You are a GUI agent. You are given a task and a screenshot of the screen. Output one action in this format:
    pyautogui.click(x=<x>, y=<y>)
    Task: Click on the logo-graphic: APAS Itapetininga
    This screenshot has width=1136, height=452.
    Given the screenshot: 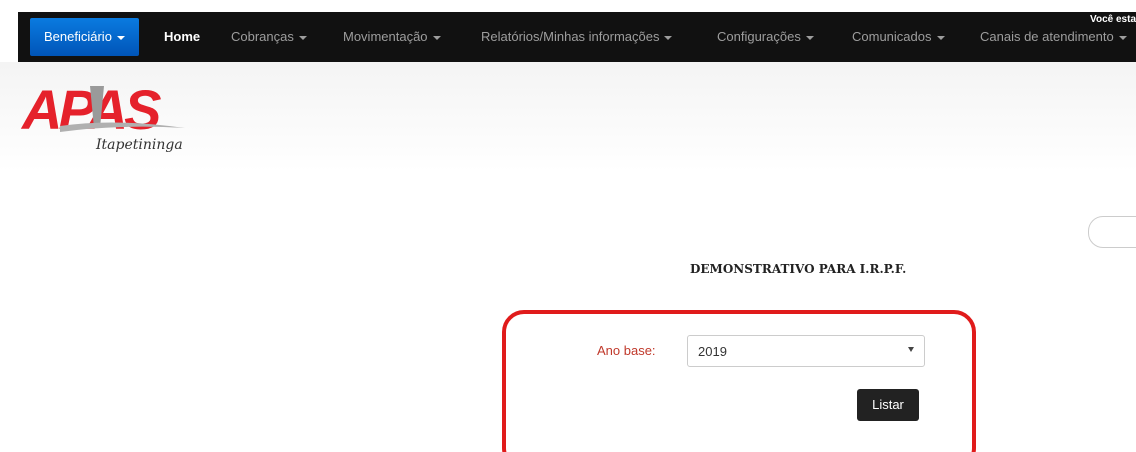 What is the action you would take?
    pyautogui.click(x=102, y=117)
    